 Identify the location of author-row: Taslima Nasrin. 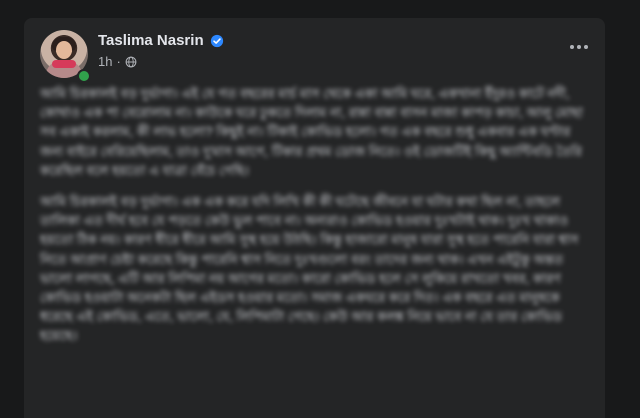
(161, 40).